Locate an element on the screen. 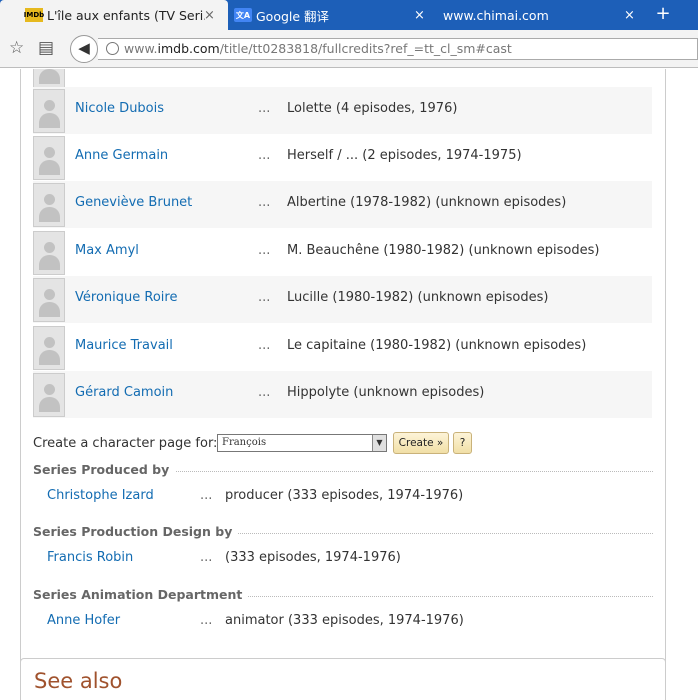 The width and height of the screenshot is (698, 700). person-link: Anne Hofer is located at coordinates (83, 620).